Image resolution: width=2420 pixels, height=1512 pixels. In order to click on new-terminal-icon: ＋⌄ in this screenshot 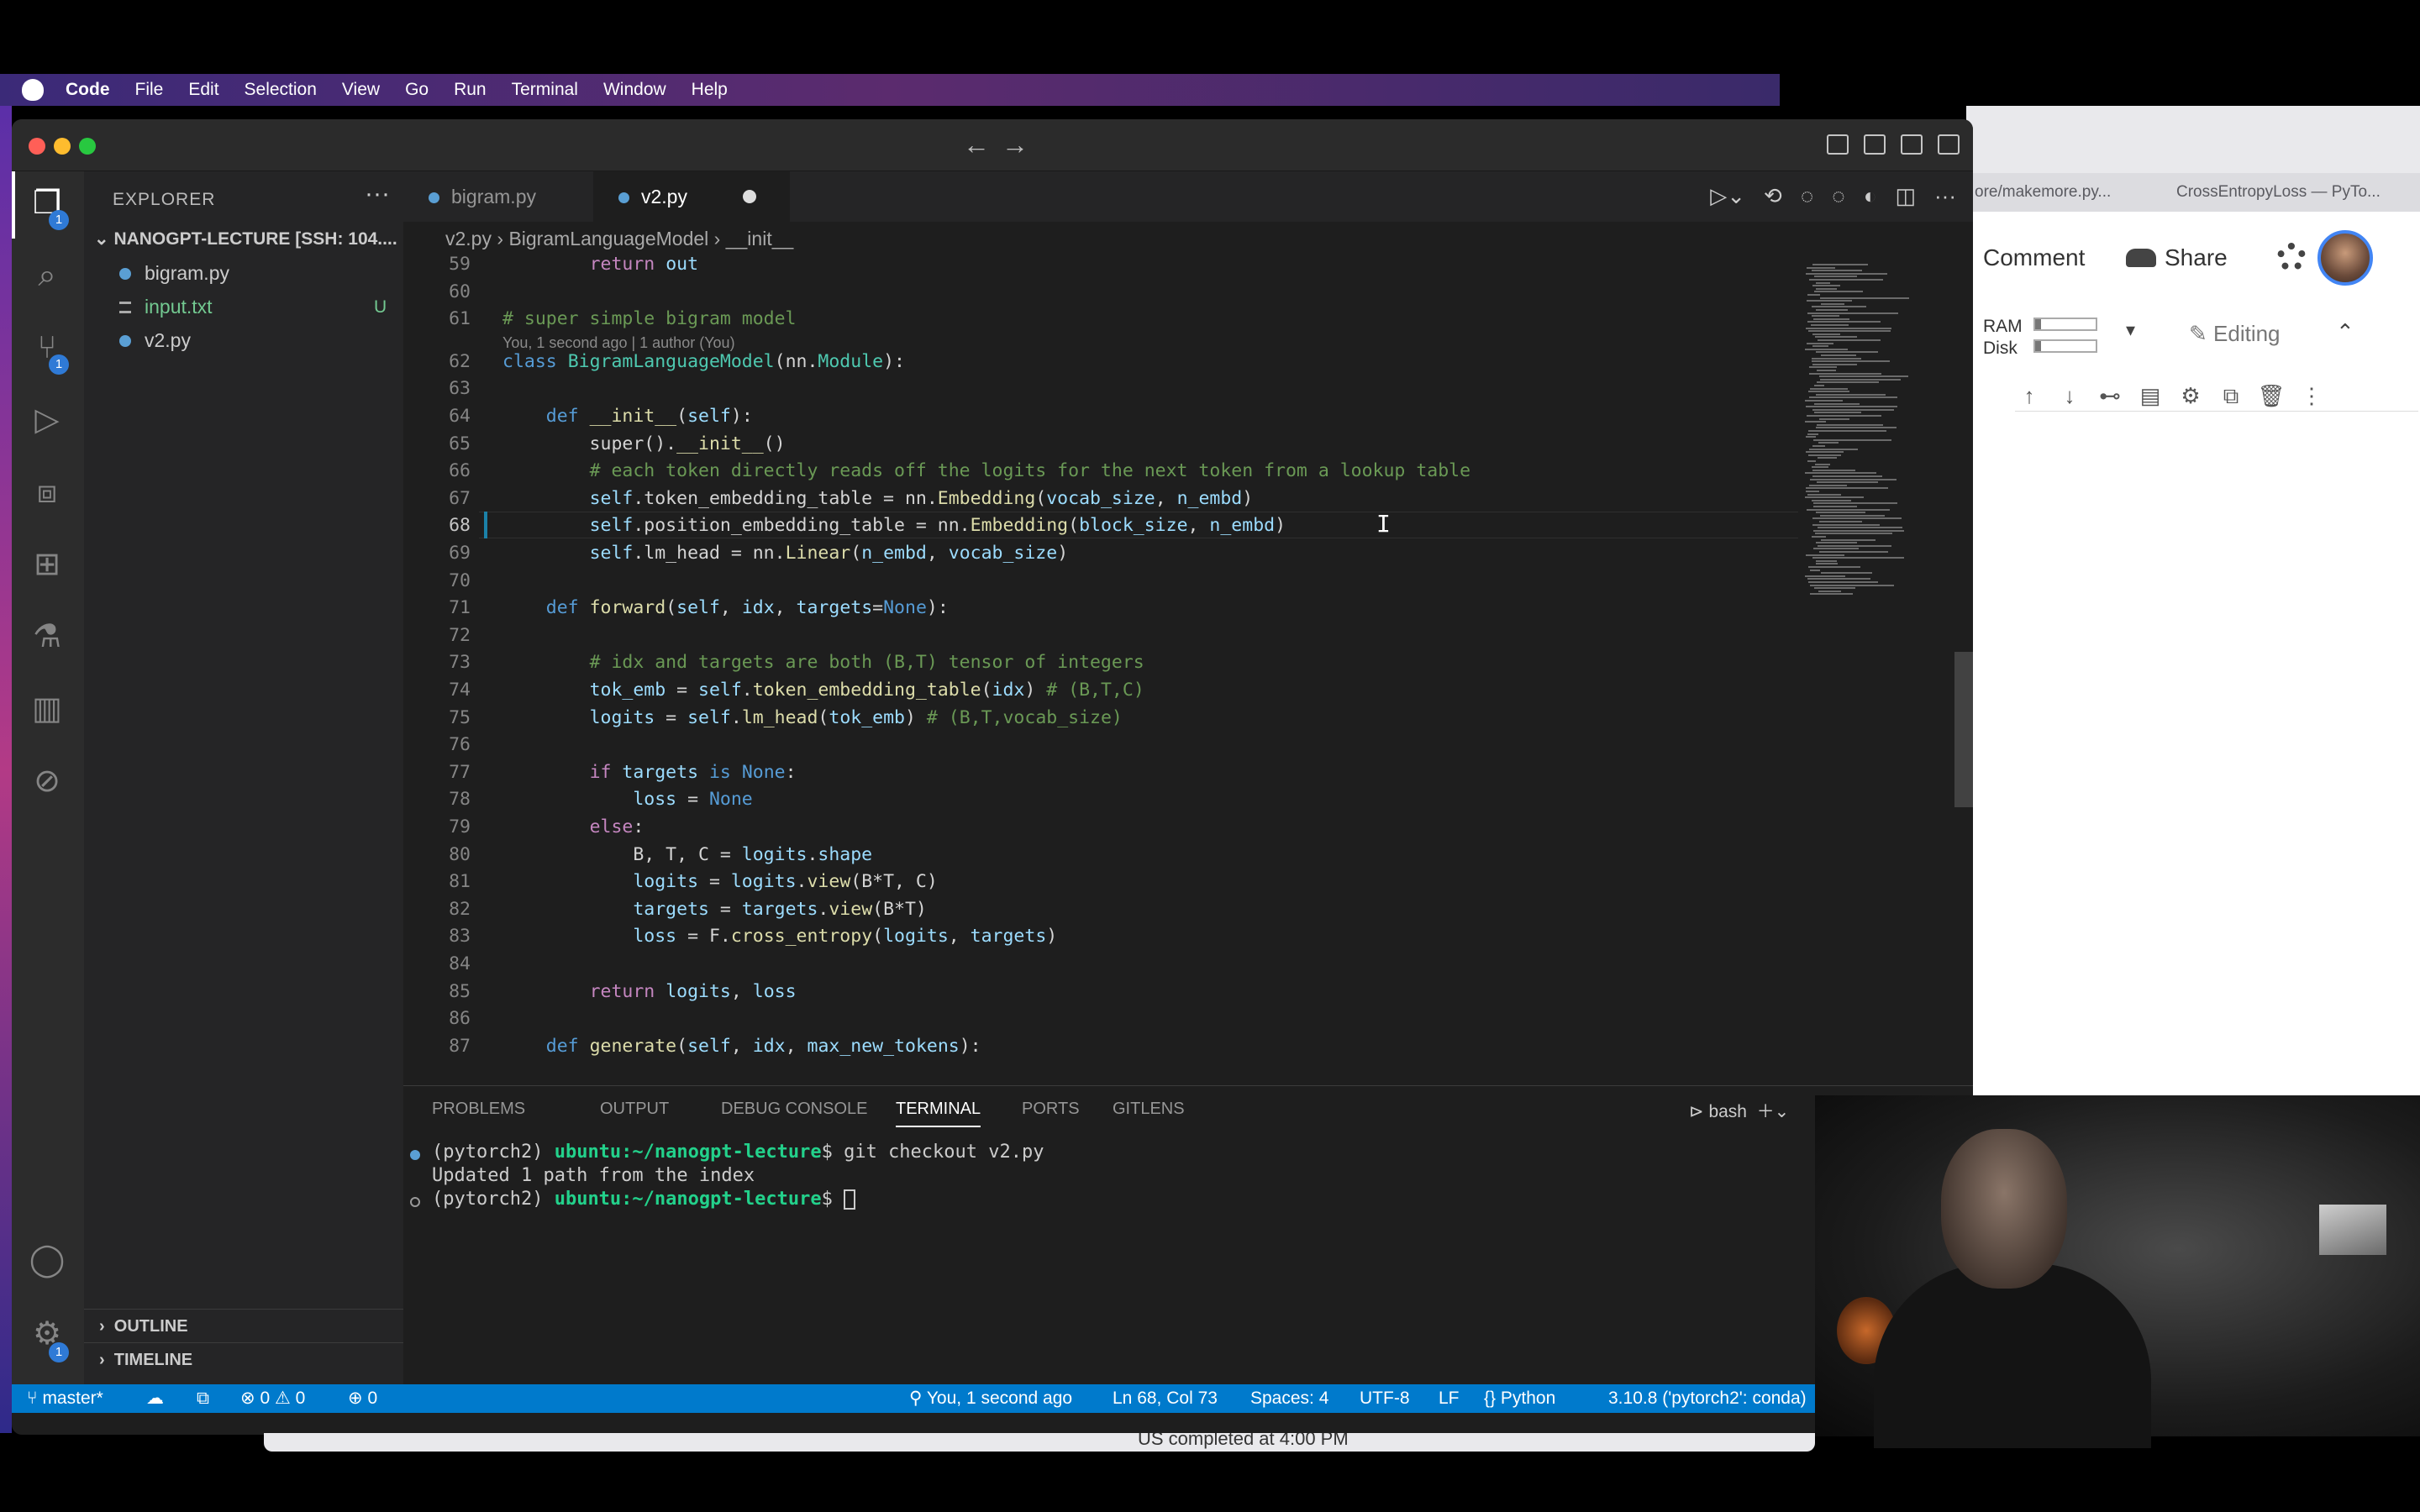, I will do `click(1768, 1111)`.